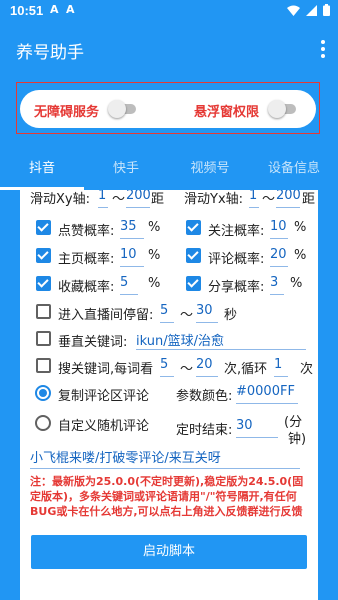 The width and height of the screenshot is (338, 600). I want to click on param-color-input: #0000FF, so click(267, 394).